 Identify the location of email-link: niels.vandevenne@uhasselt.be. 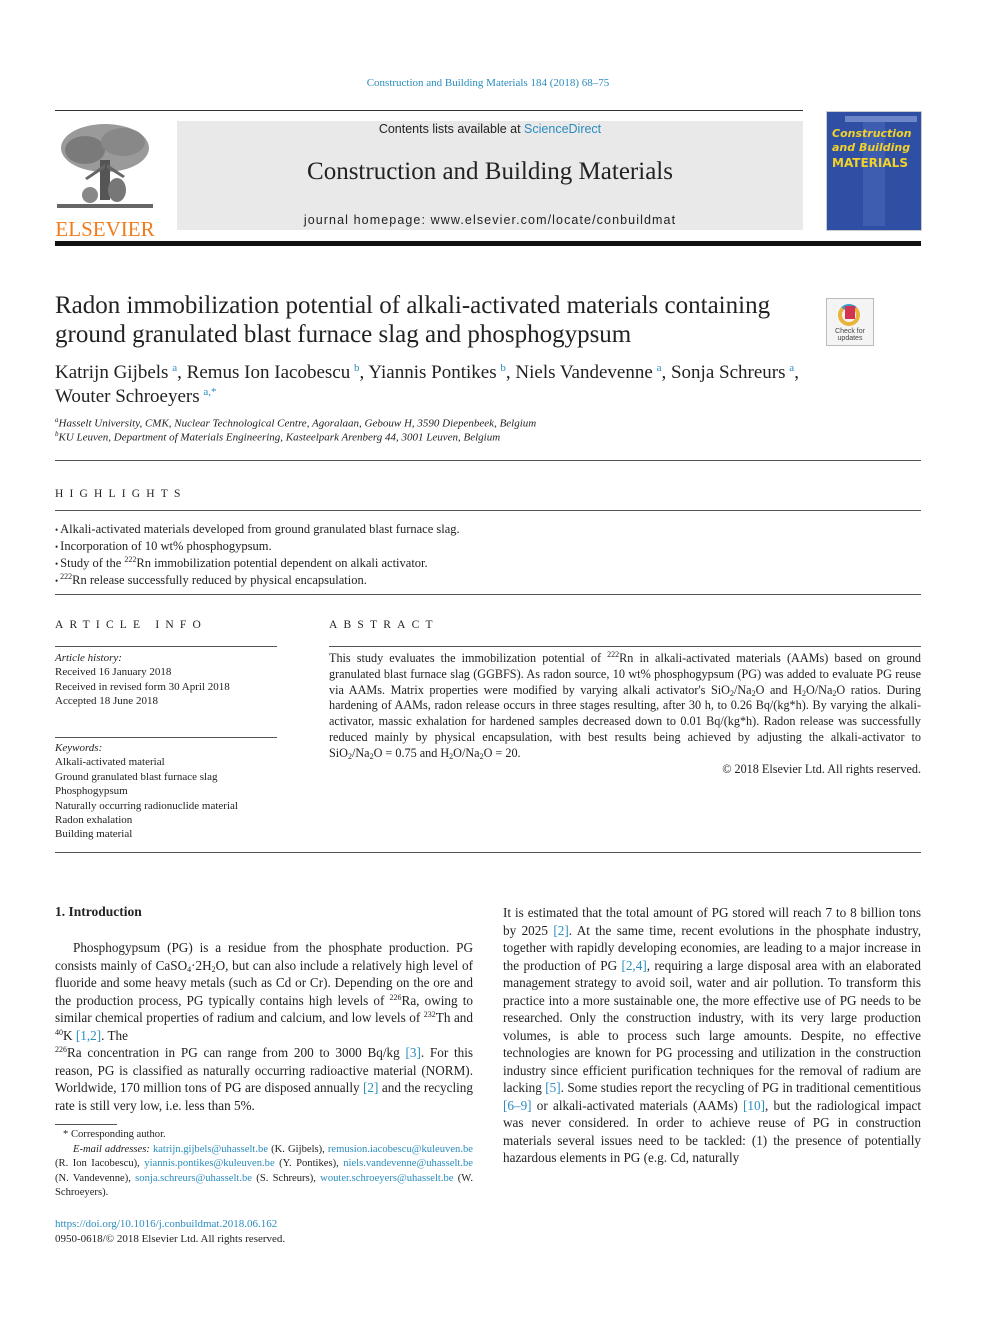
(408, 1163).